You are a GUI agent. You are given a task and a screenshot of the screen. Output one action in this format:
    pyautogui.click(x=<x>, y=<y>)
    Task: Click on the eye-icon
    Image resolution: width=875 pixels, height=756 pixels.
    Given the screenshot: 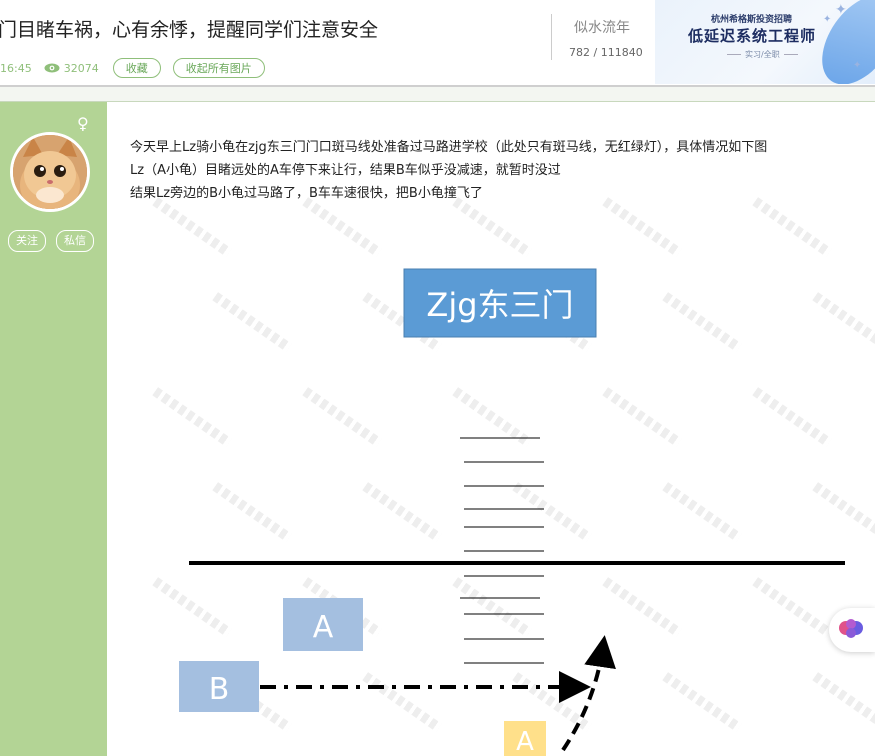 What is the action you would take?
    pyautogui.click(x=52, y=68)
    